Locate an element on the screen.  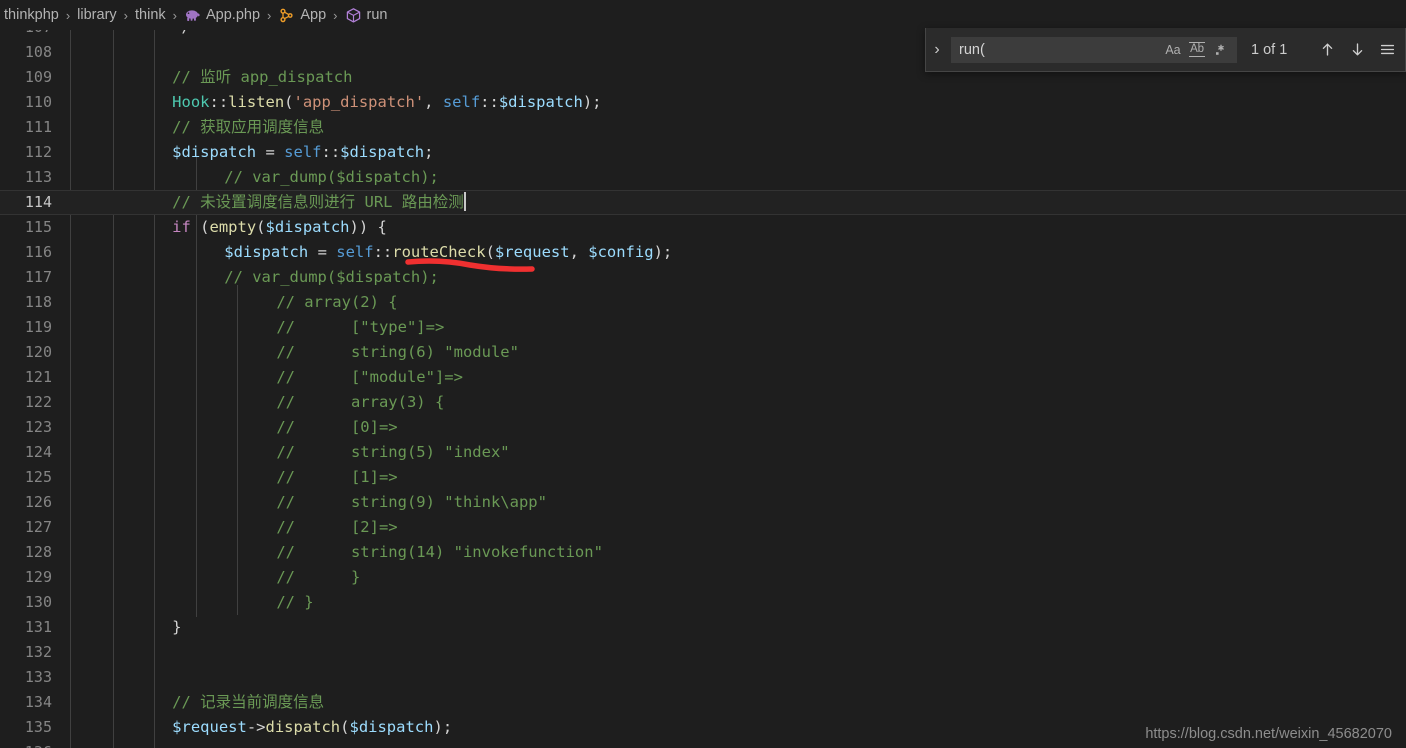
code-line: 123 // [0]=> is located at coordinates (703, 427).